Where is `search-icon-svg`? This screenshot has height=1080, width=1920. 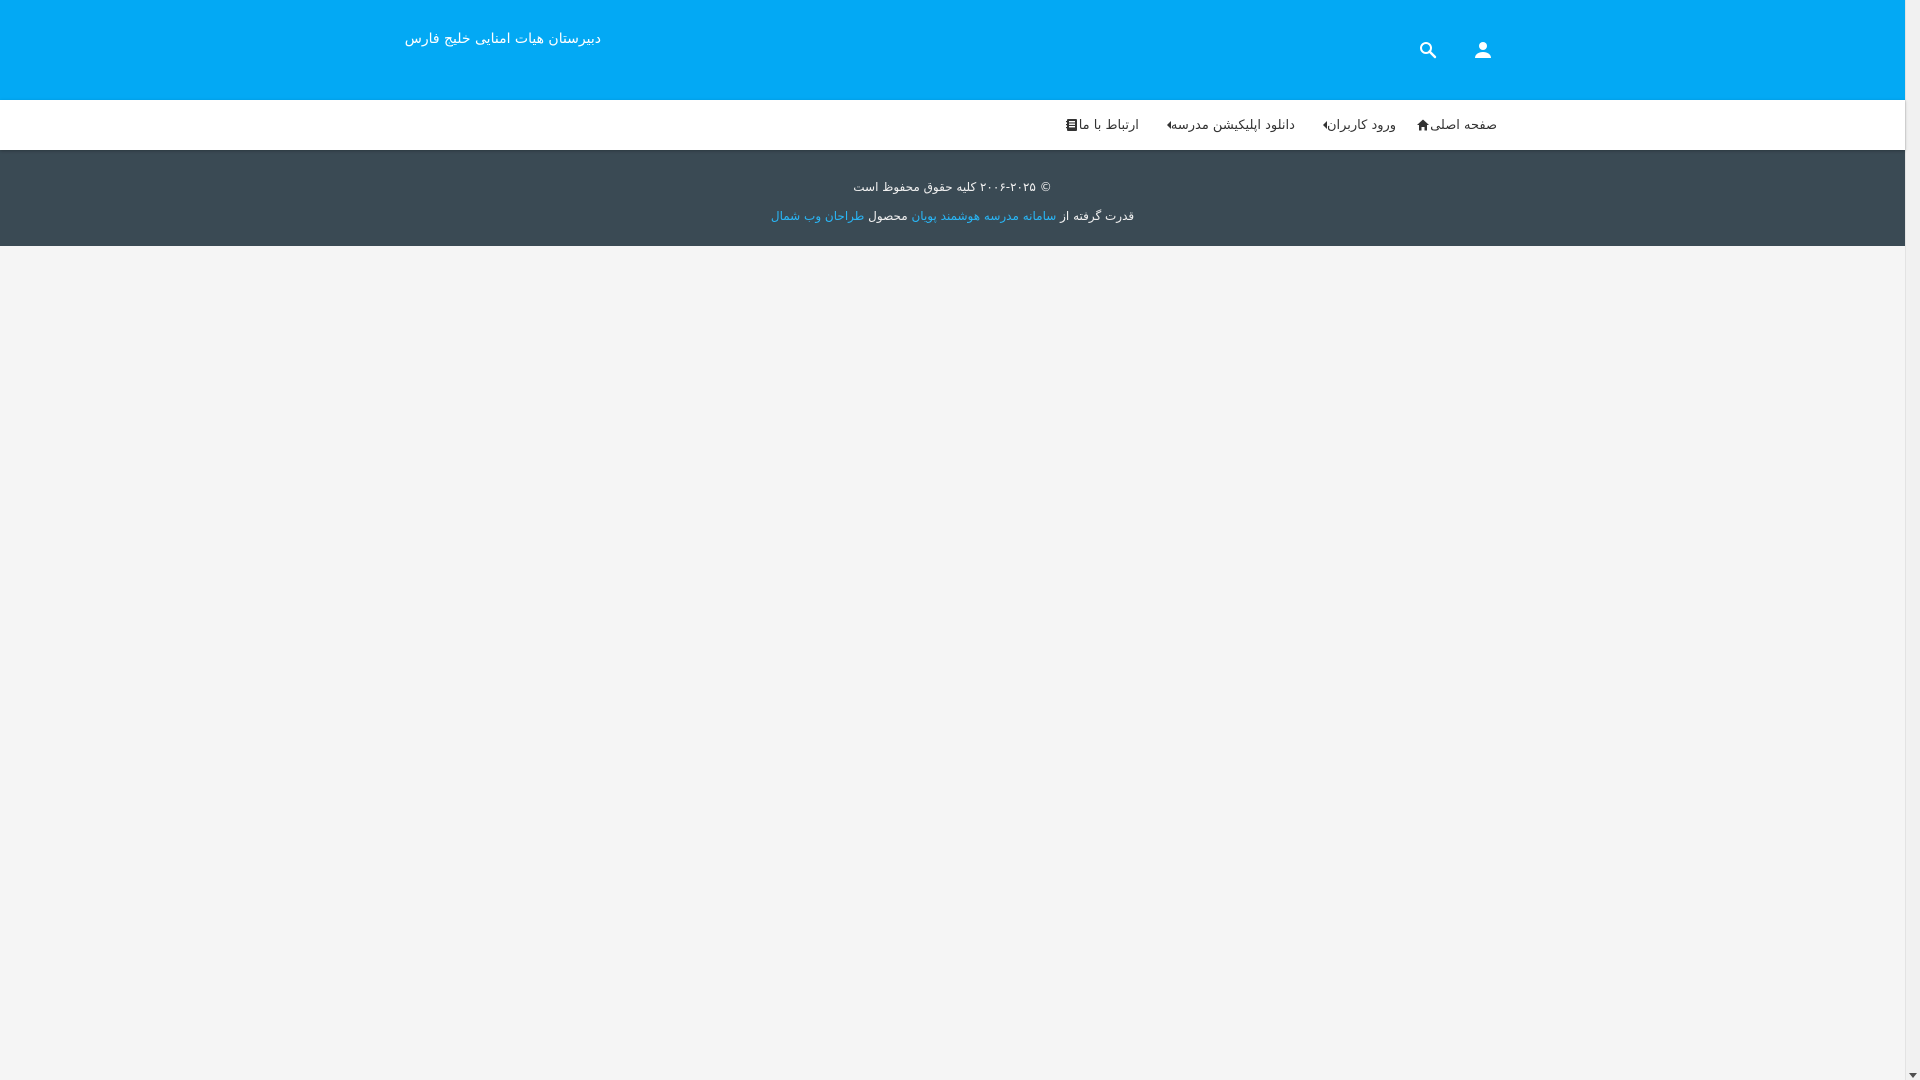 search-icon-svg is located at coordinates (1428, 50).